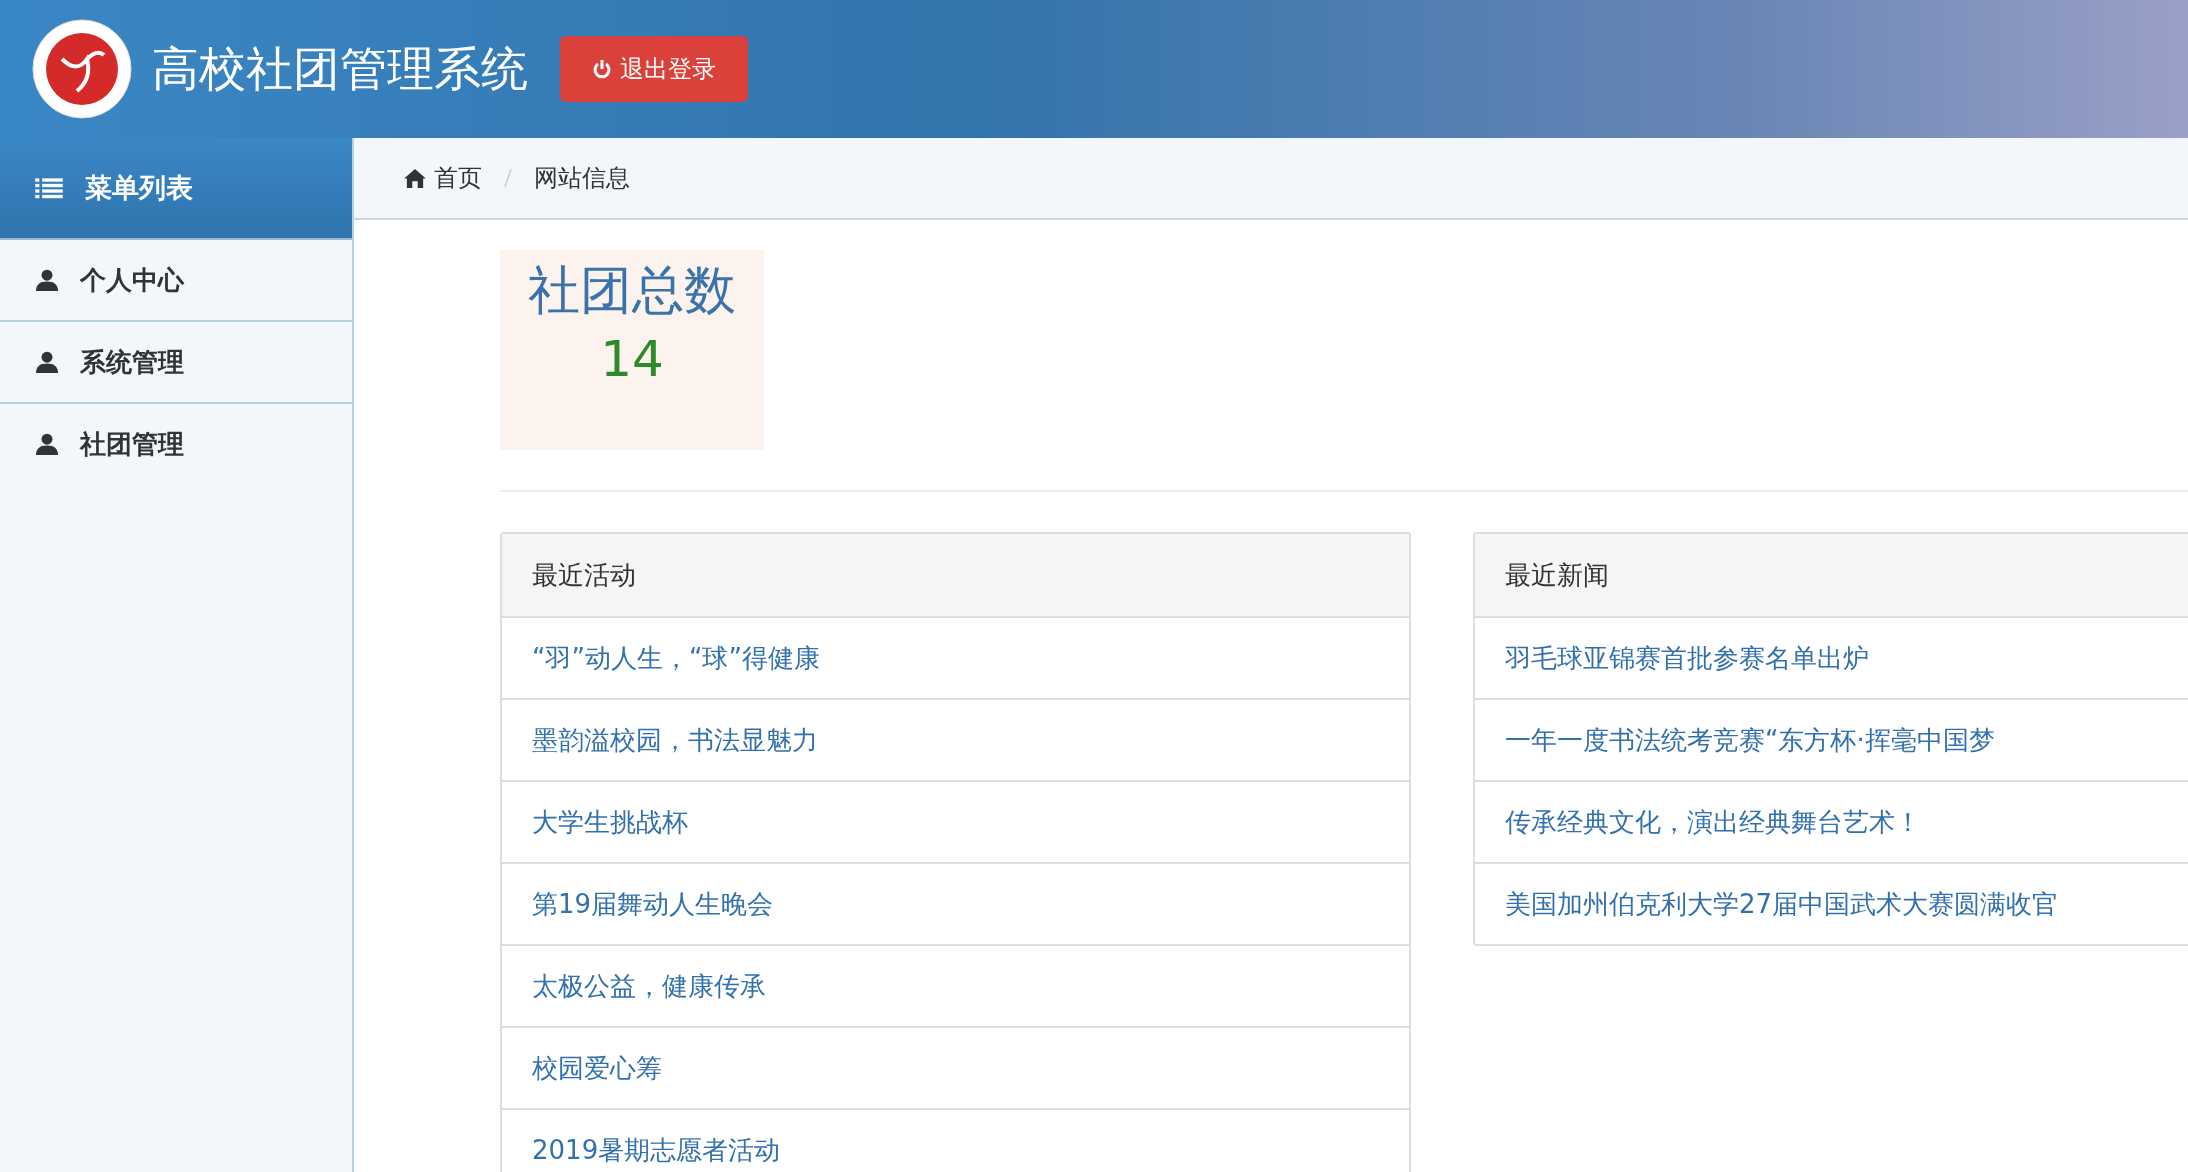 This screenshot has width=2188, height=1172. Describe the element at coordinates (955, 905) in the screenshot. I see `list-item-link: 第19届舞动人生晚会` at that location.